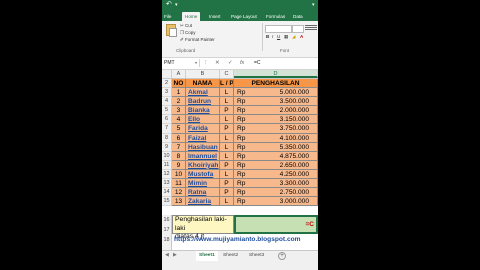 The width and height of the screenshot is (480, 270). I want to click on cell-penghasilan: Rp 3.000.000, so click(276, 202).